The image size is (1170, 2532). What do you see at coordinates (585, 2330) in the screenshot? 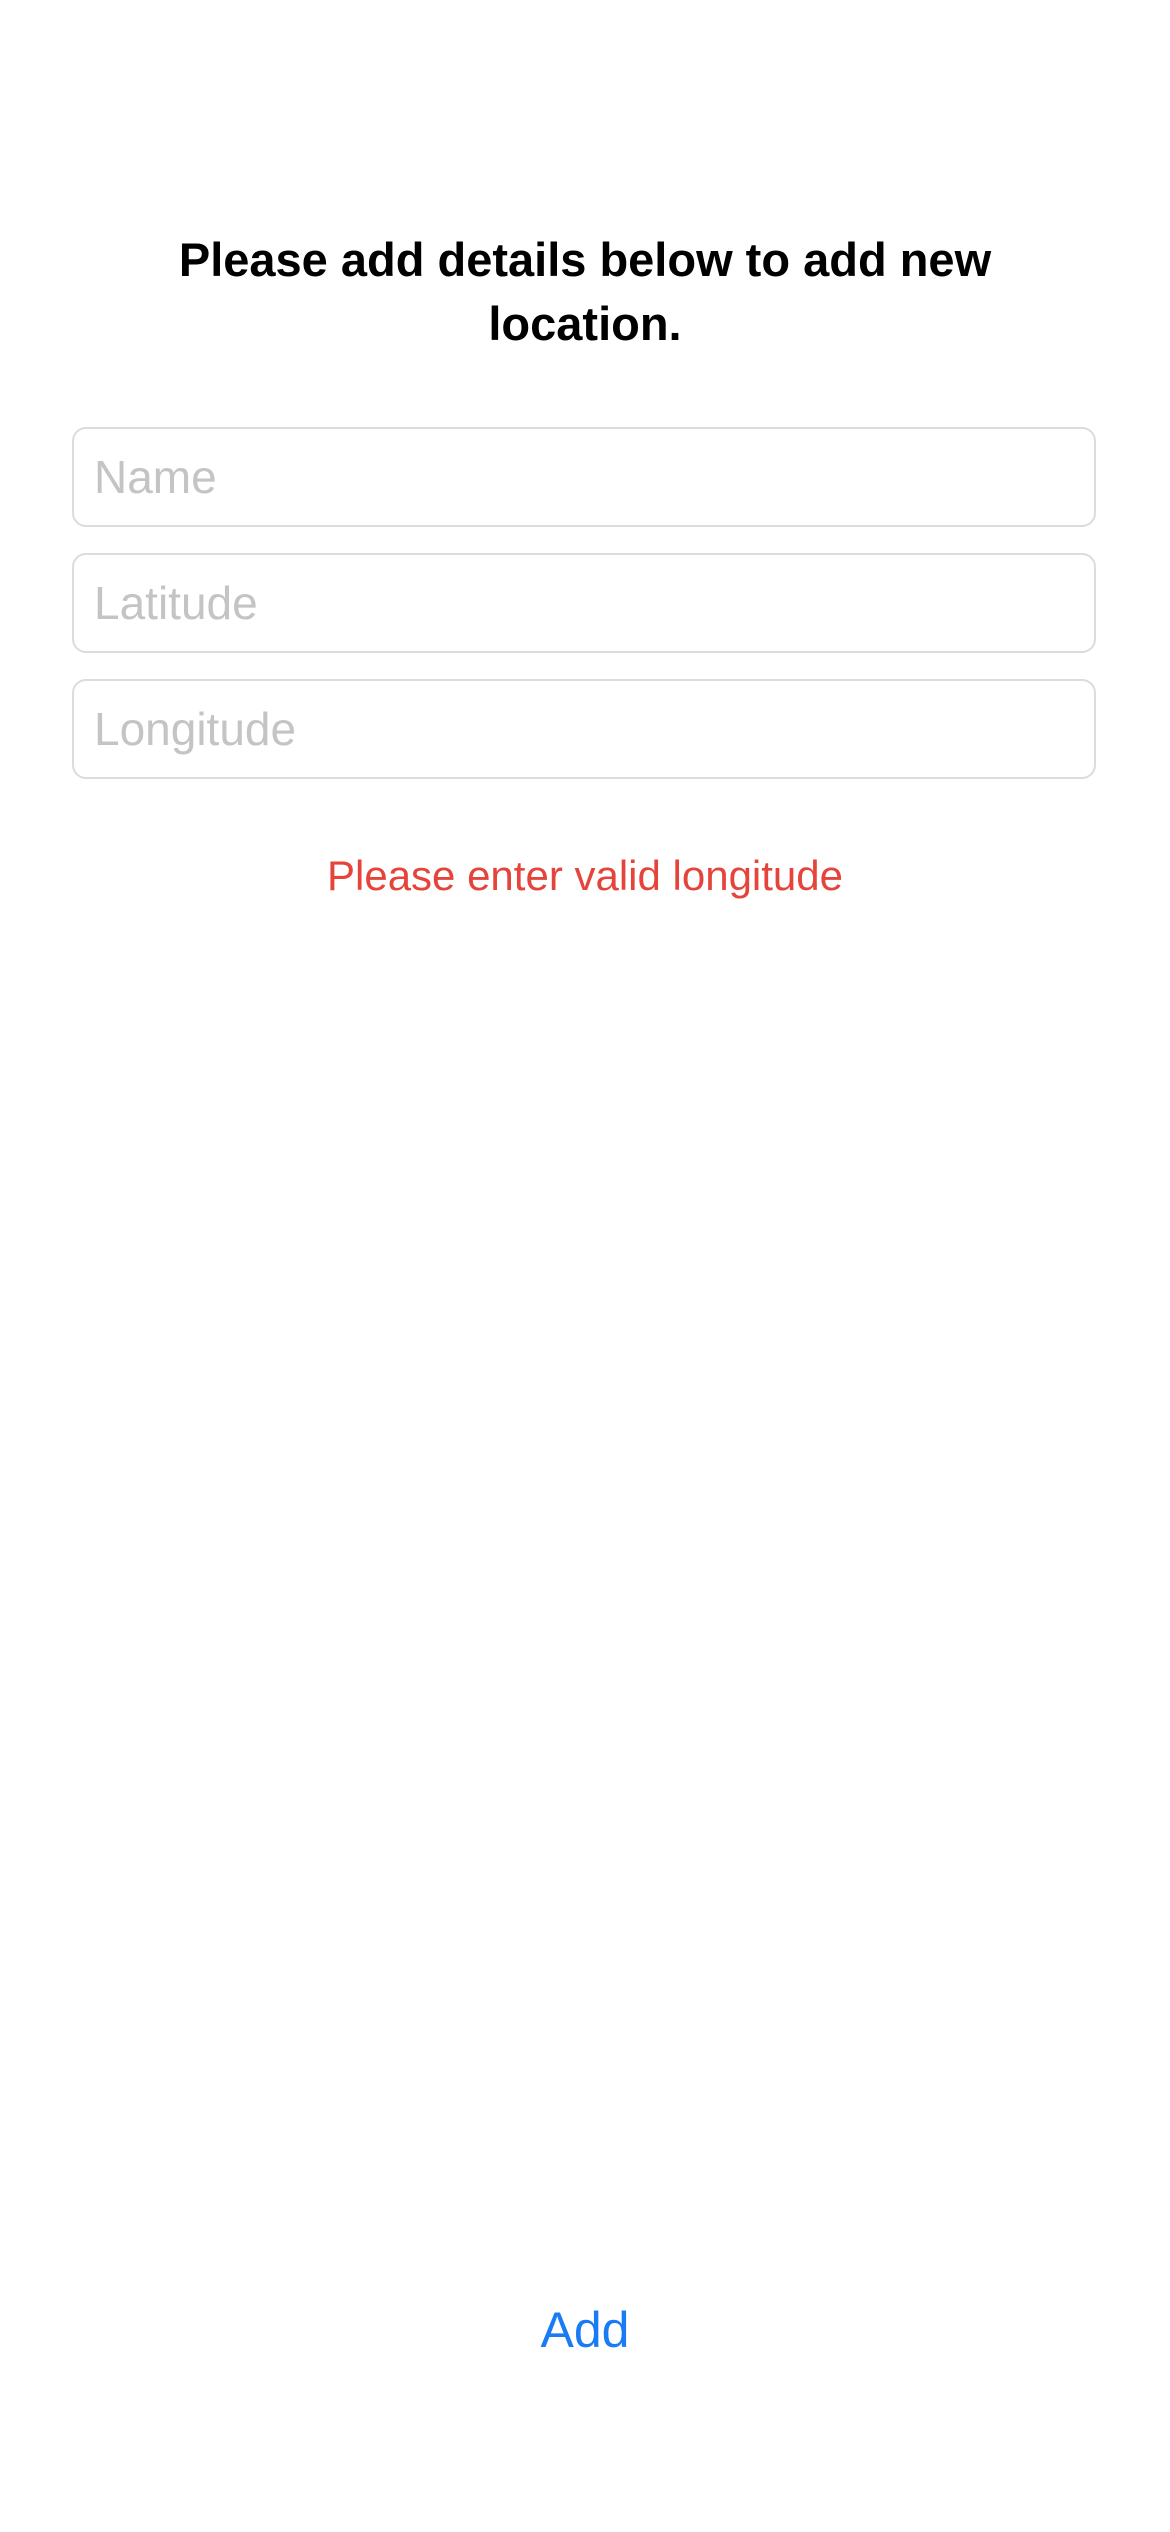
I see `add-button: Add` at bounding box center [585, 2330].